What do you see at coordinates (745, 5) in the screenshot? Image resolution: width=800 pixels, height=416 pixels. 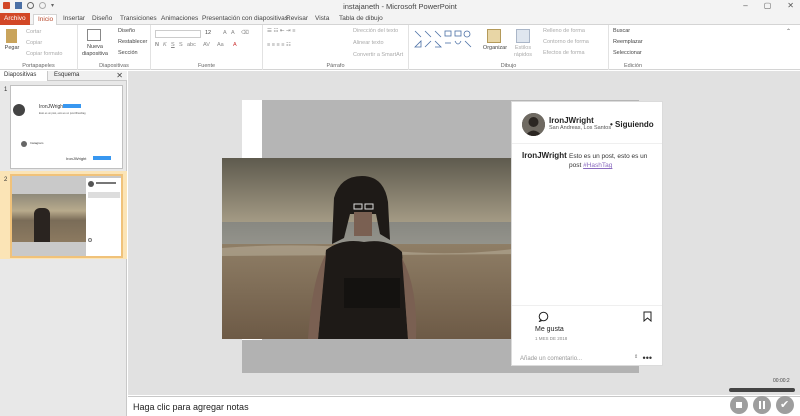 I see `minimize-icon: –` at bounding box center [745, 5].